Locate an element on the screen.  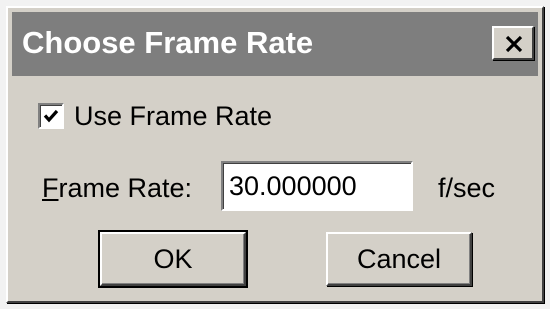
frame-rate-label-mnemonic: F is located at coordinates (50, 188).